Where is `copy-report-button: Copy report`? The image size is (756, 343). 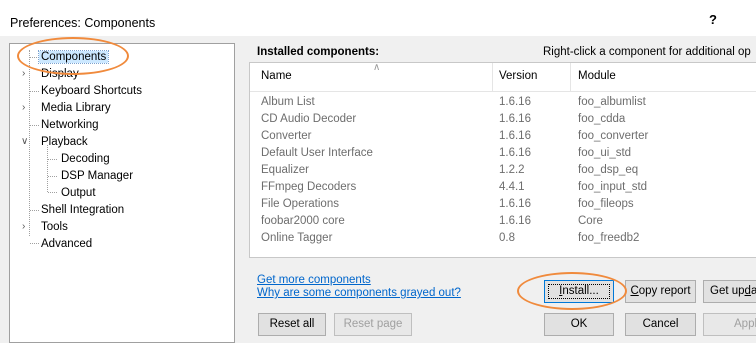
copy-report-button: Copy report is located at coordinates (660, 291).